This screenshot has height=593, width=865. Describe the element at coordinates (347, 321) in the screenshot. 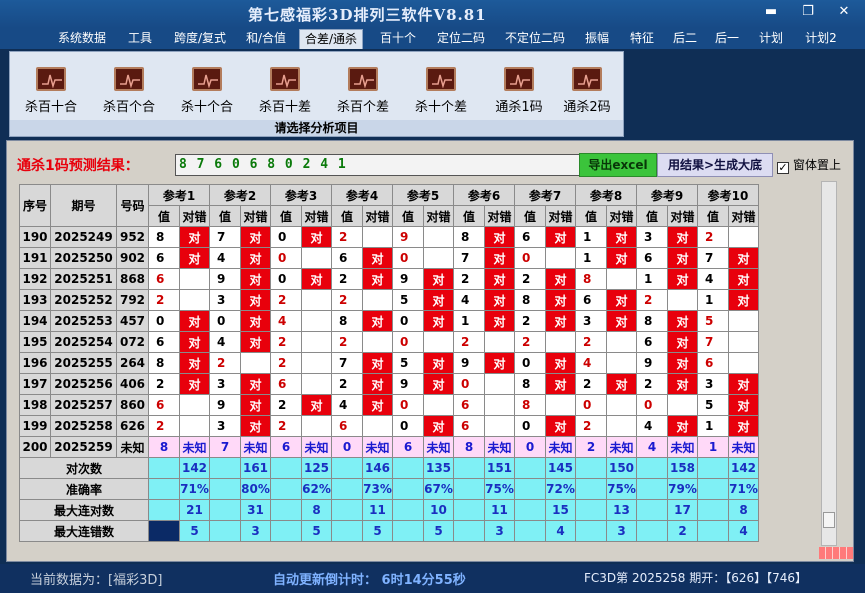

I see `ref-value: 8` at that location.